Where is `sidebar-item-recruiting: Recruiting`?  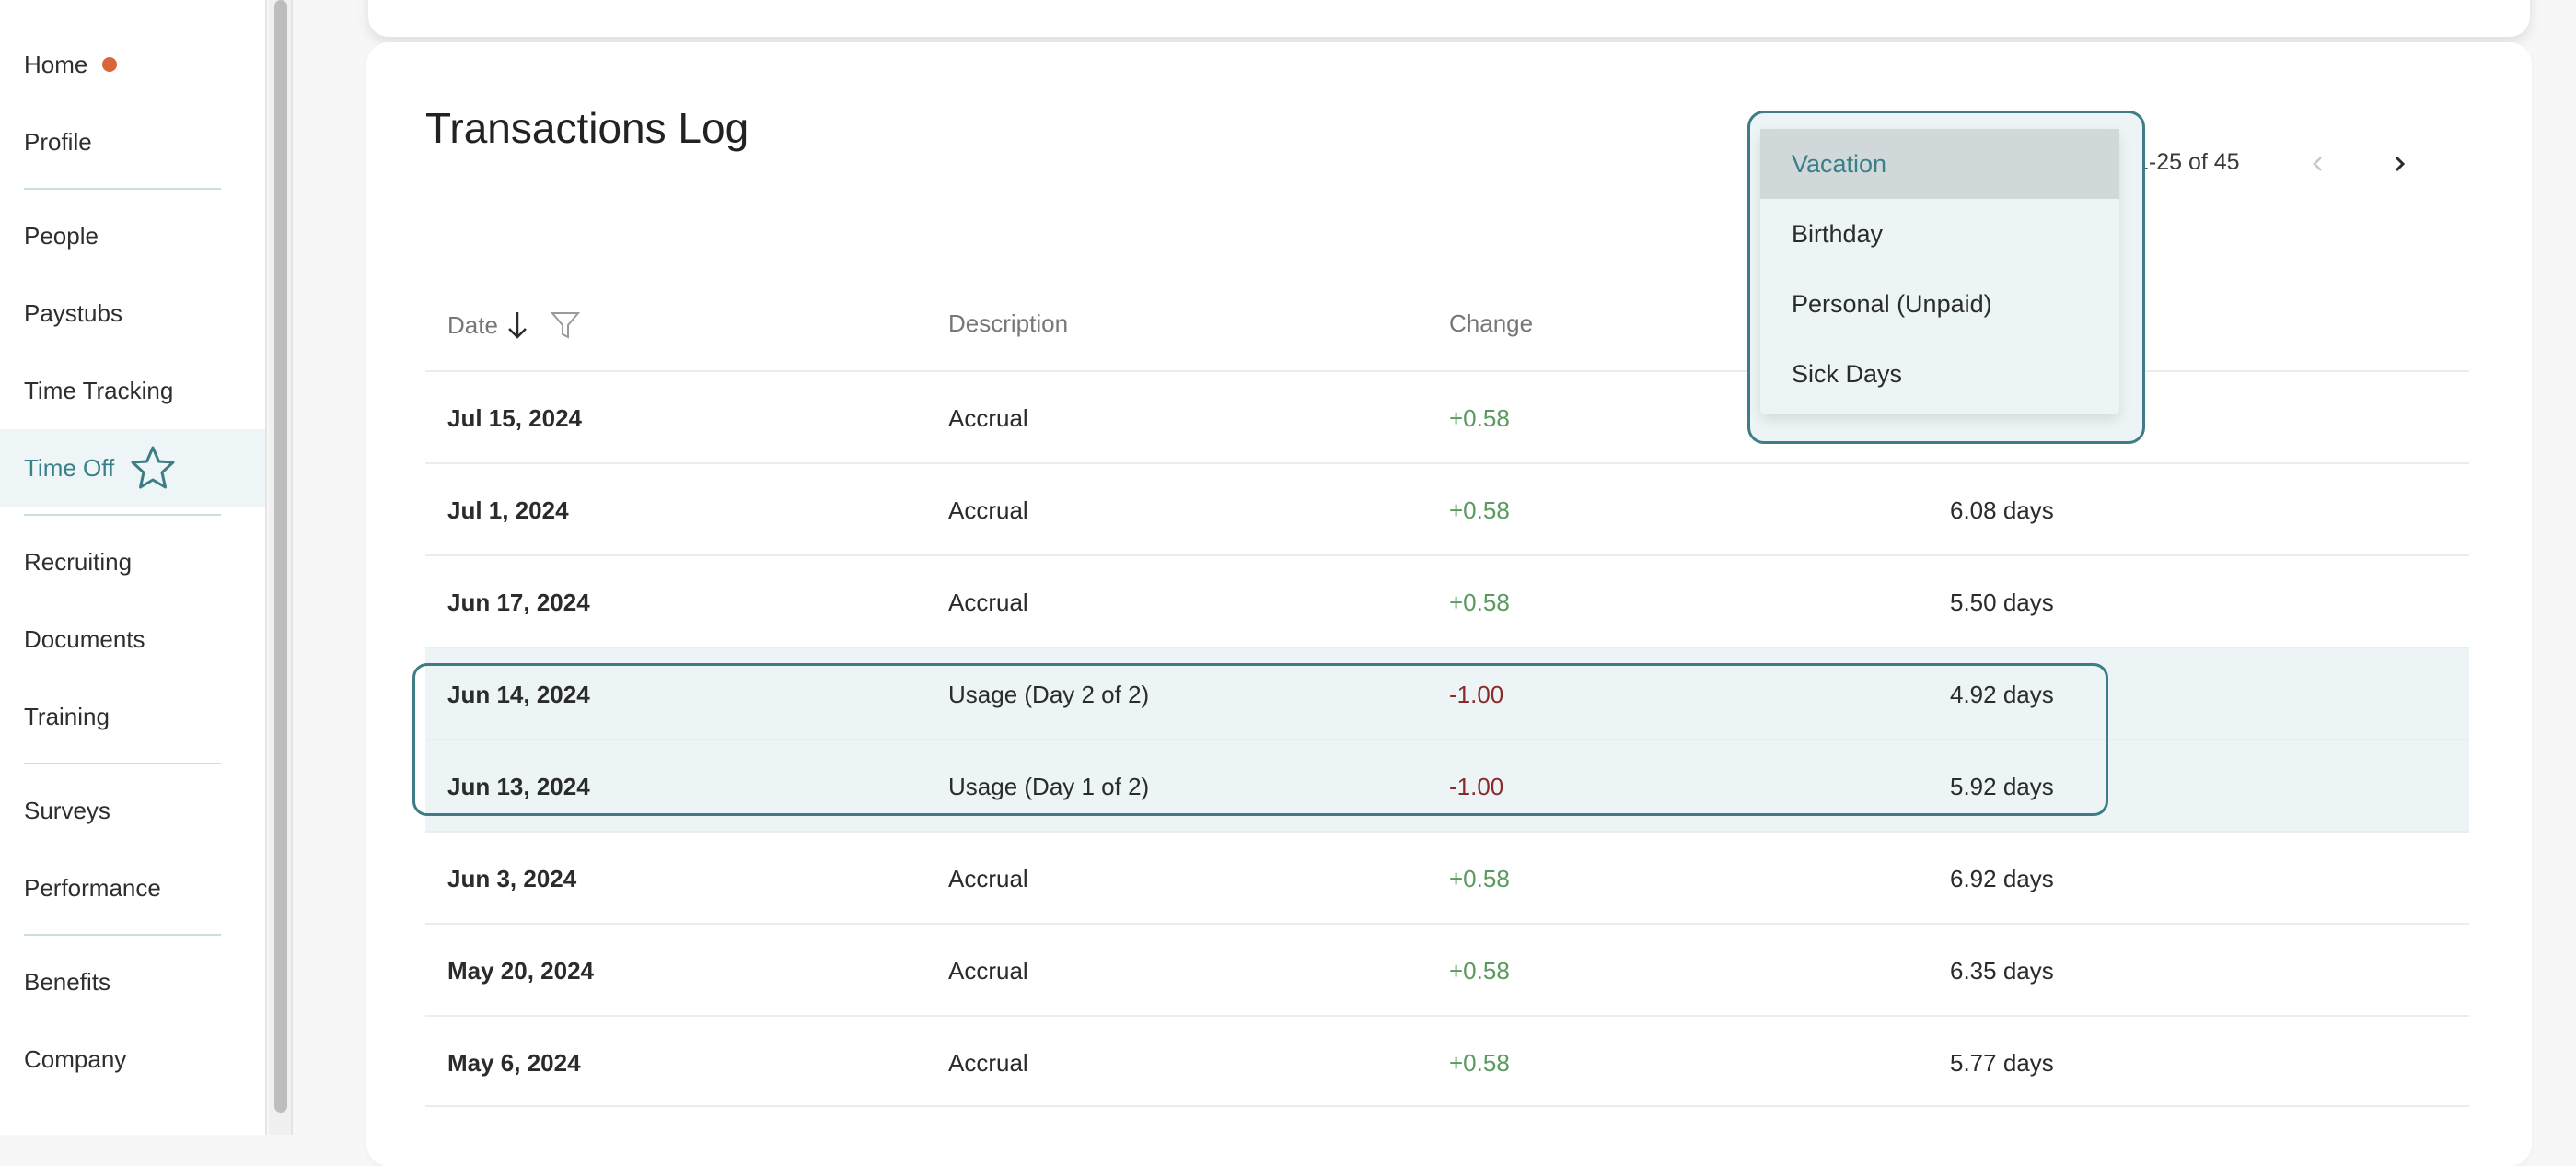
sidebar-item-recruiting: Recruiting is located at coordinates (132, 561).